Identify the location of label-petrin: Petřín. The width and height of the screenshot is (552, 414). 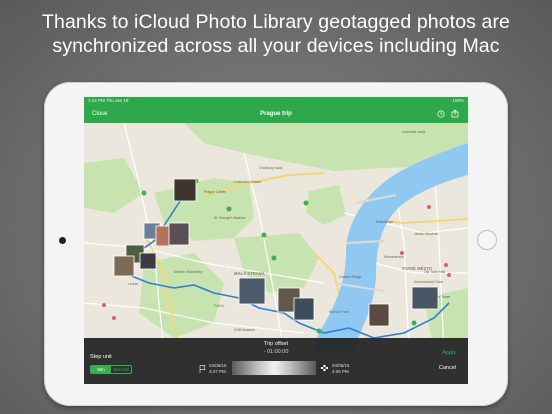
(219, 306).